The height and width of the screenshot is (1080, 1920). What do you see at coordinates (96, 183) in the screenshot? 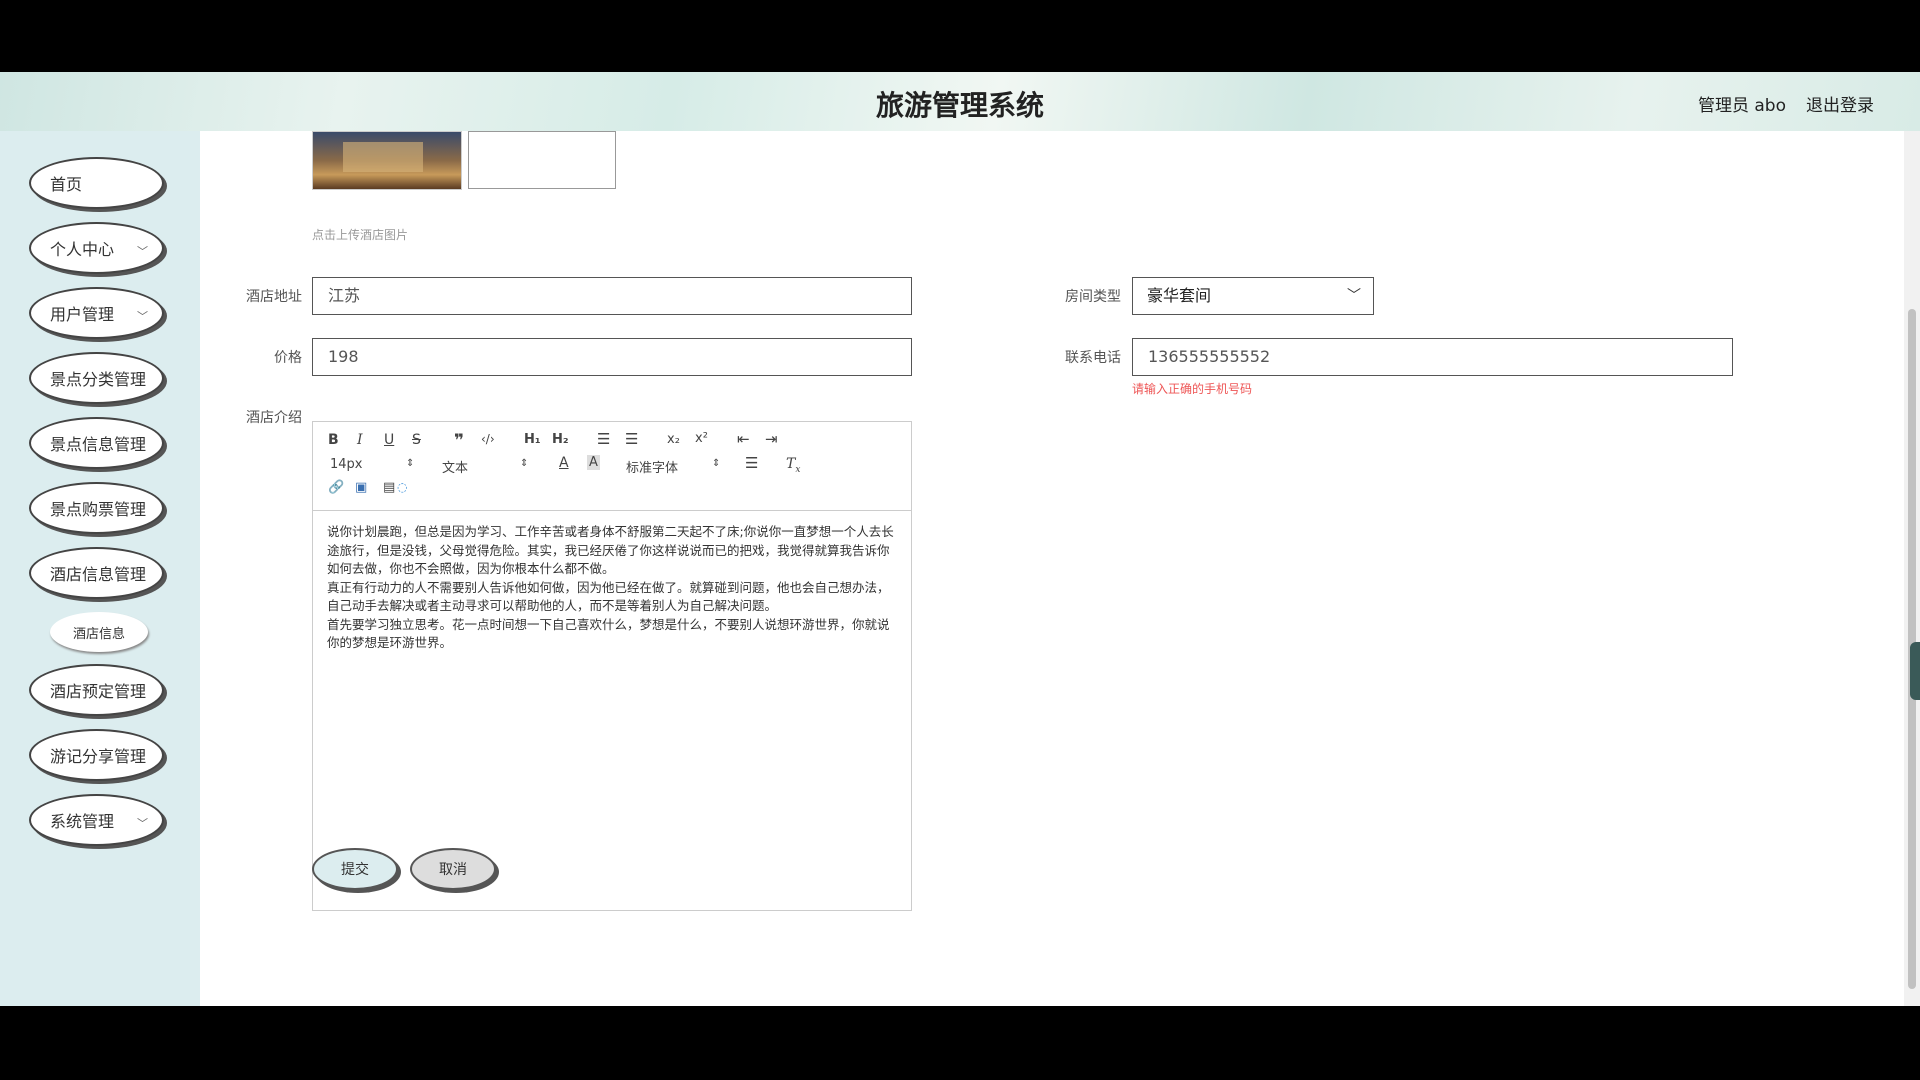
I see `sidebar-item-home: 首页` at bounding box center [96, 183].